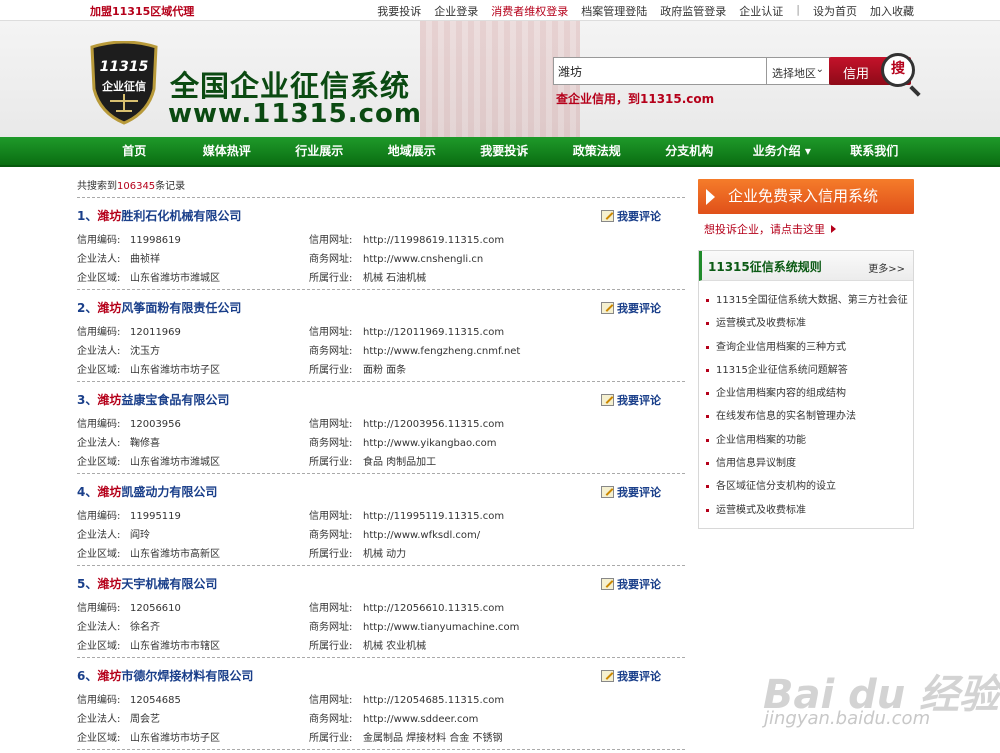  I want to click on nav-item-region: 地域展示, so click(412, 151).